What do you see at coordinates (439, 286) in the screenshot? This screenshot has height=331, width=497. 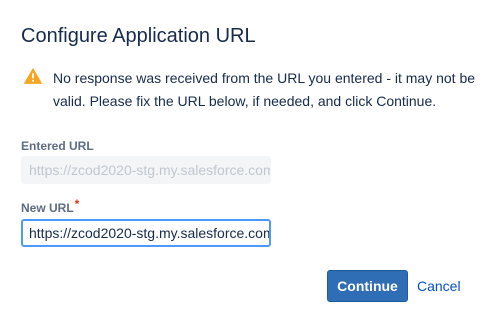 I see `cancel-link: Cancel` at bounding box center [439, 286].